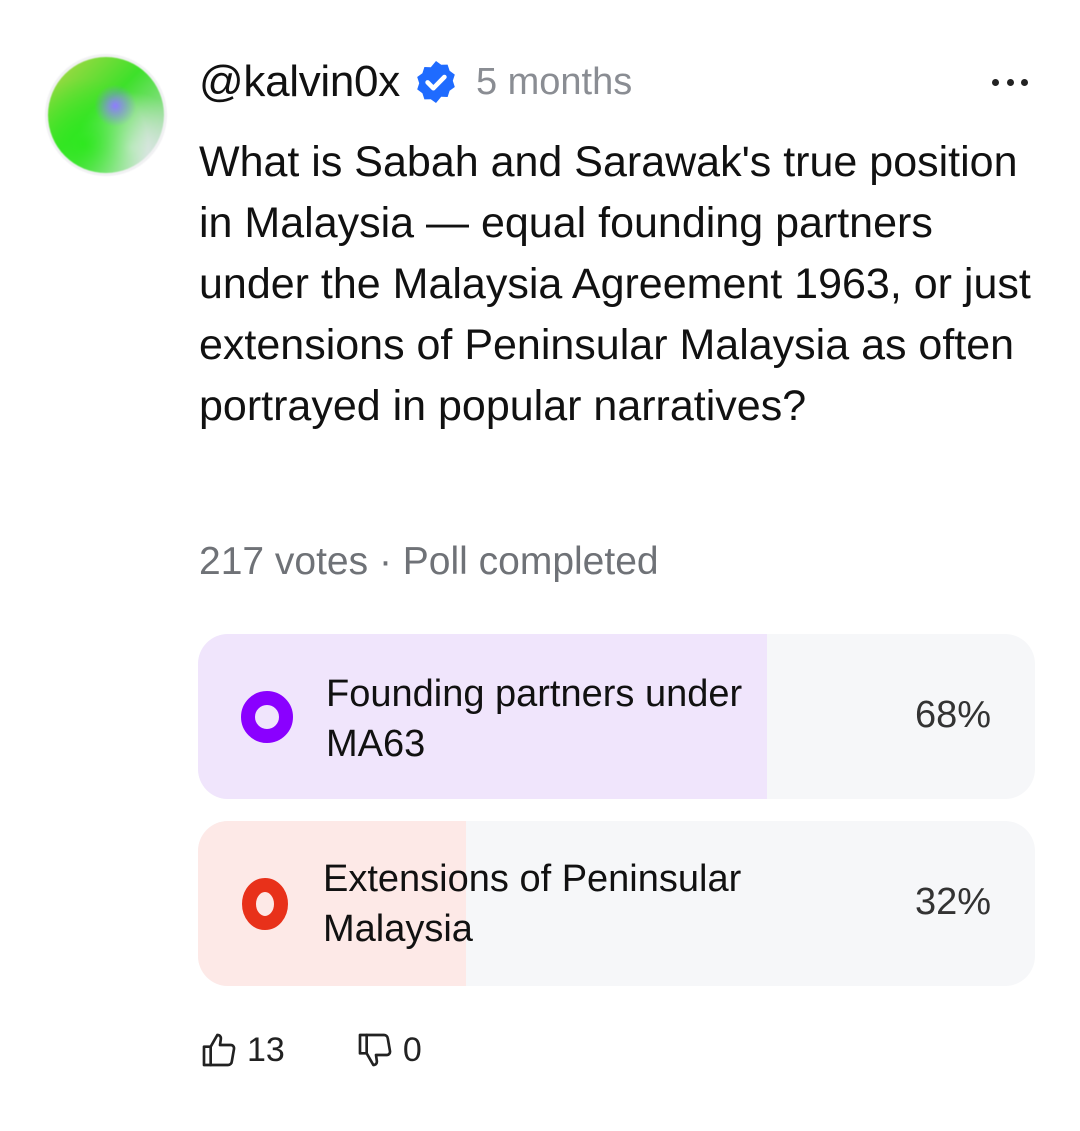 The image size is (1080, 1131). What do you see at coordinates (952, 902) in the screenshot?
I see `poll-option-percent: 32%` at bounding box center [952, 902].